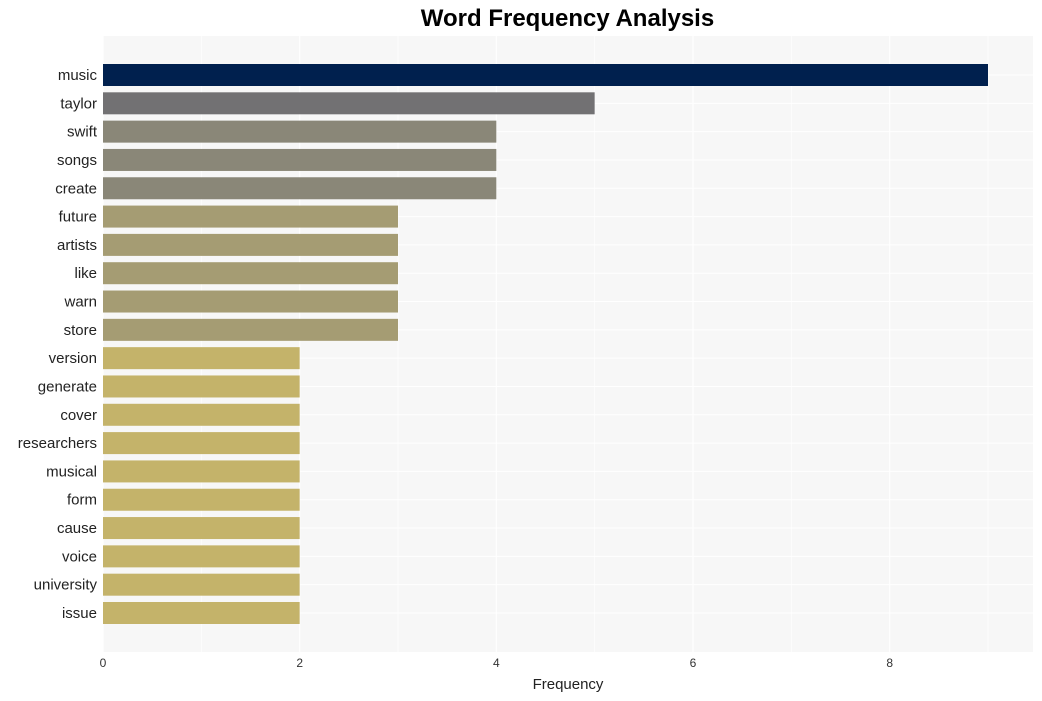 This screenshot has height=701, width=1042. What do you see at coordinates (300, 188) in the screenshot?
I see `bar-create` at bounding box center [300, 188].